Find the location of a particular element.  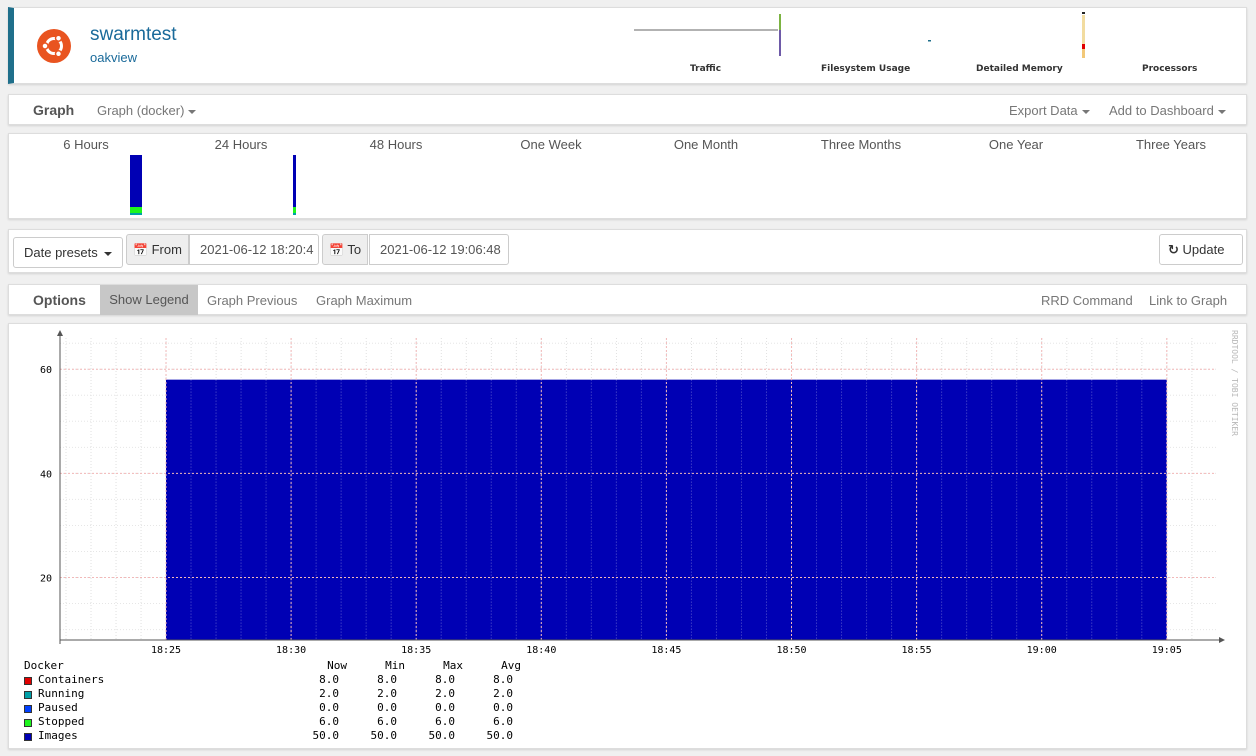

date-presets-button: Date presets is located at coordinates (68, 252).